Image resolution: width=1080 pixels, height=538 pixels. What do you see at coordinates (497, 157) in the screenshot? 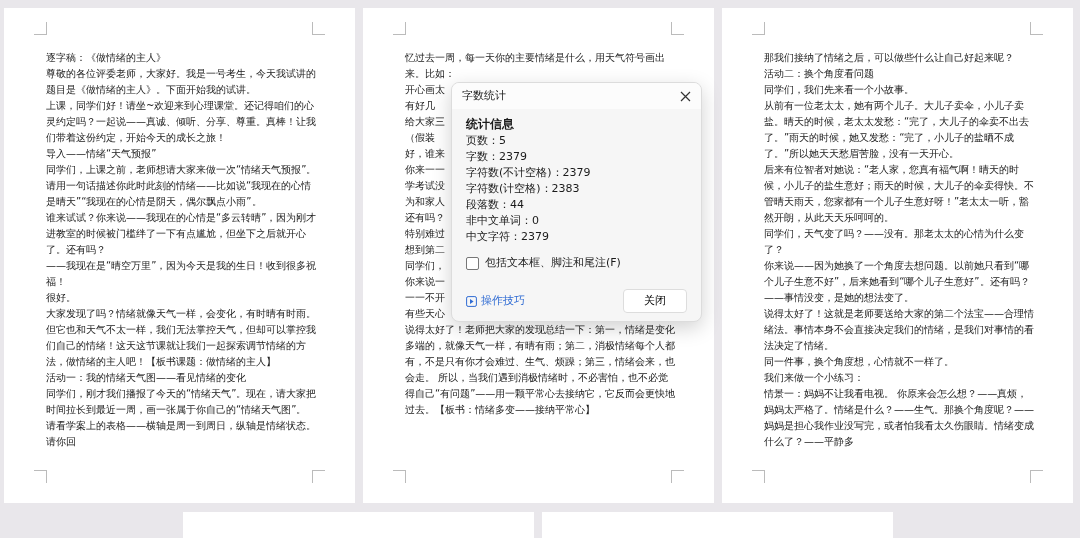
I see `stat-line: 字数：2379` at bounding box center [497, 157].